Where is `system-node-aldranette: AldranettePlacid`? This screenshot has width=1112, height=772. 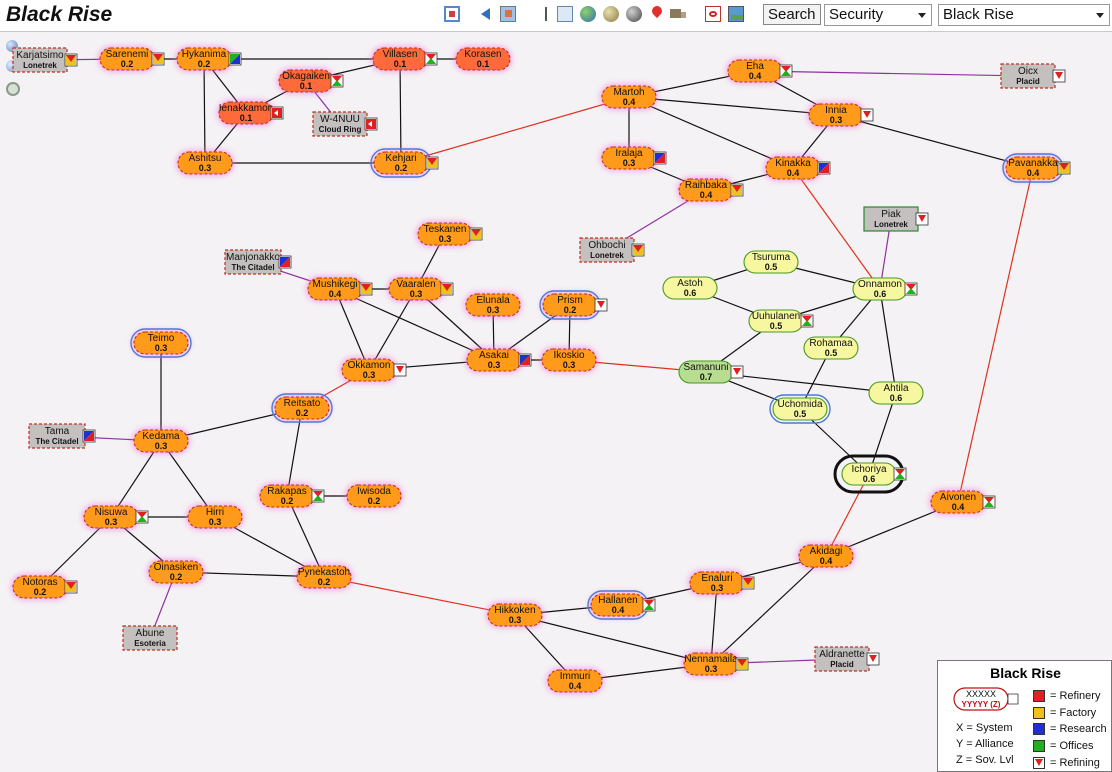 system-node-aldranette: AldranettePlacid is located at coordinates (847, 659).